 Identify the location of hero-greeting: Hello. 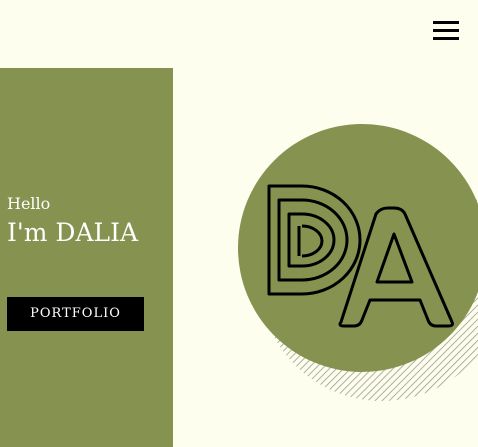
(29, 203).